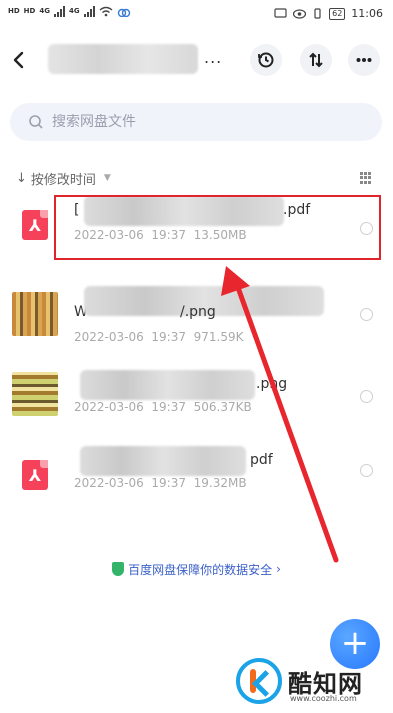 The width and height of the screenshot is (393, 713). Describe the element at coordinates (278, 569) in the screenshot. I see `chevron-right-icon: ›` at that location.